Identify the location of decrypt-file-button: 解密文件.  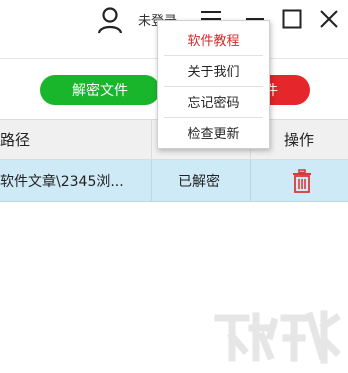
(100, 90).